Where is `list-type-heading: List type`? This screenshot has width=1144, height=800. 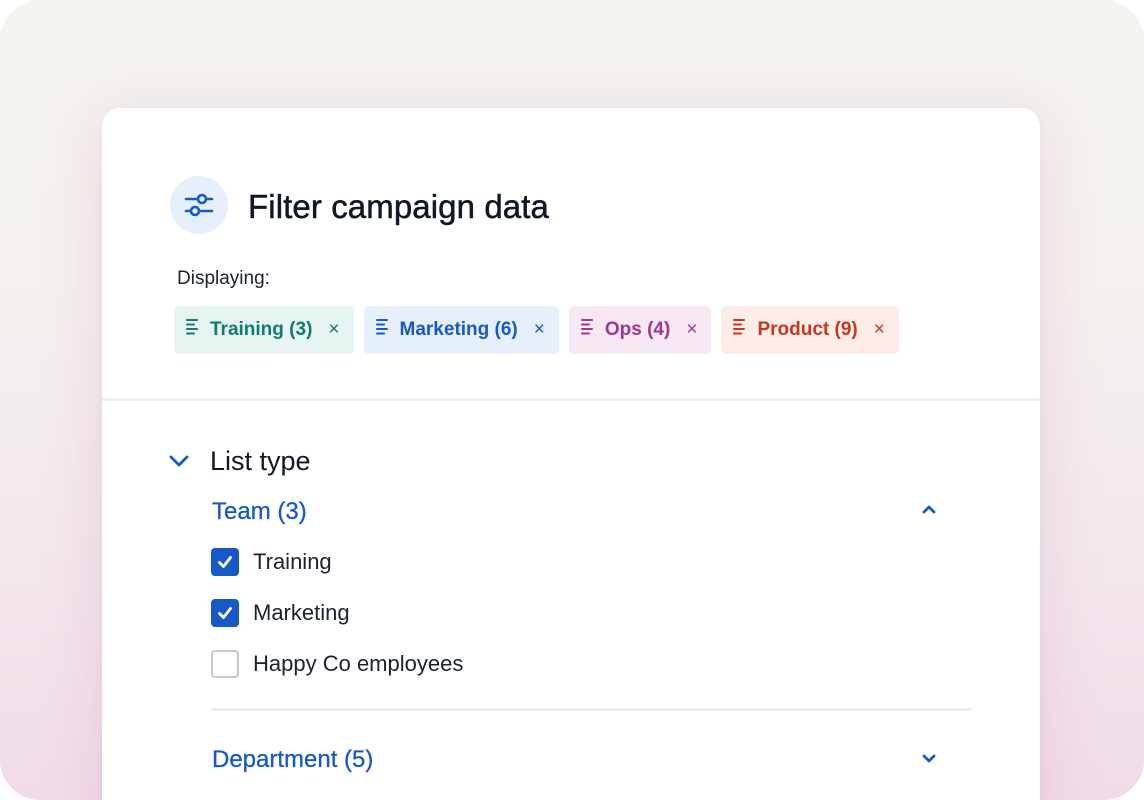
list-type-heading: List type is located at coordinates (260, 461).